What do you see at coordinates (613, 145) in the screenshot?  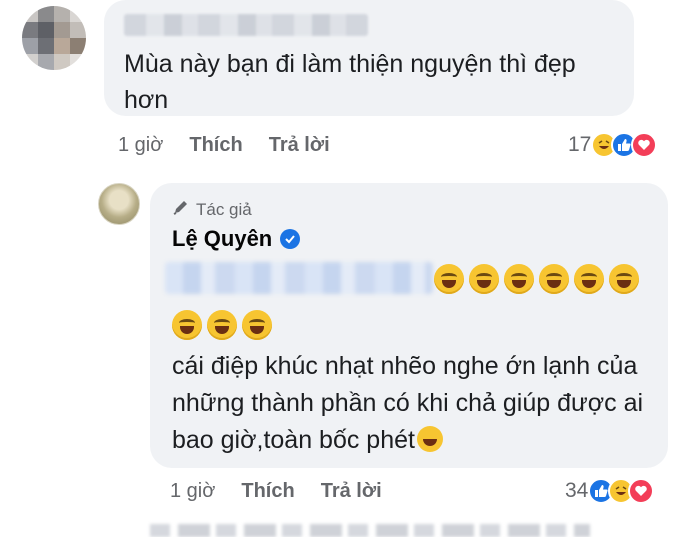 I see `comment-1-reactions: 17` at bounding box center [613, 145].